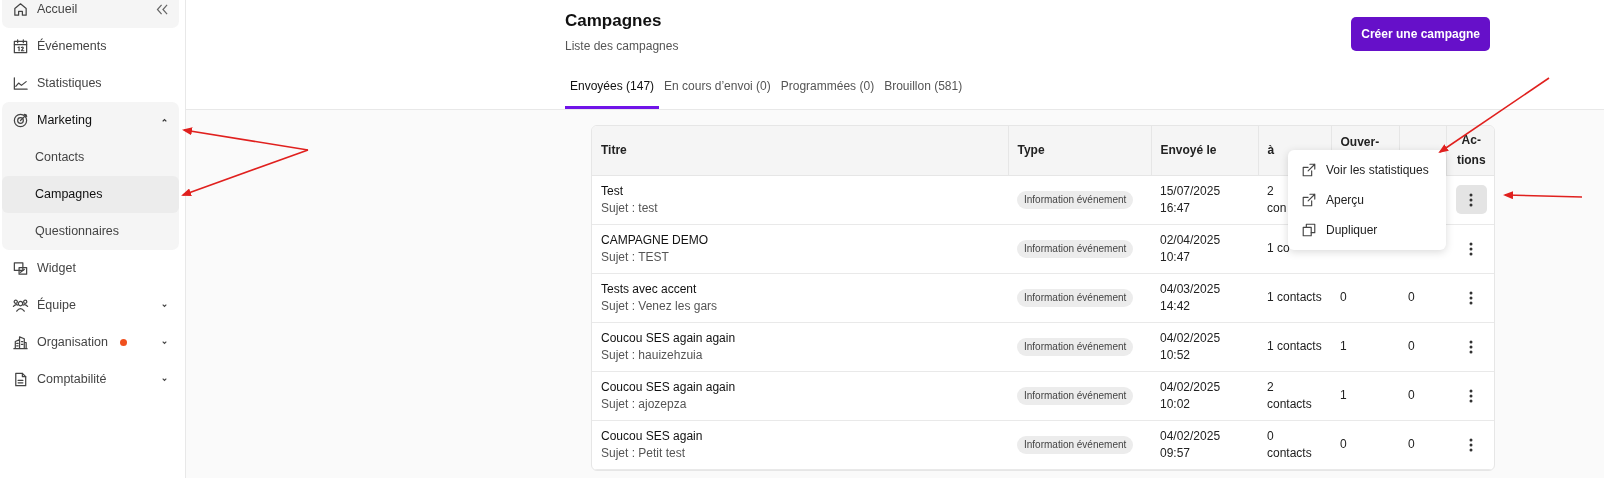 The width and height of the screenshot is (1604, 478). What do you see at coordinates (652, 355) in the screenshot?
I see `campaign-subject: Sujet : hauizehzuia` at bounding box center [652, 355].